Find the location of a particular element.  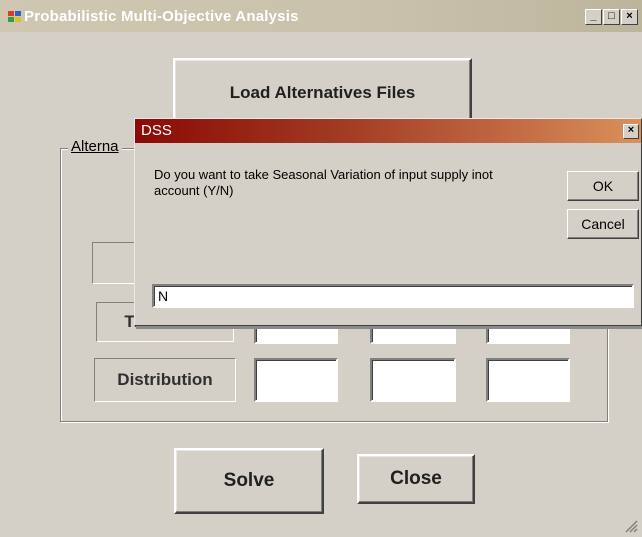

dialog-titlebar: DSS × is located at coordinates (388, 131).